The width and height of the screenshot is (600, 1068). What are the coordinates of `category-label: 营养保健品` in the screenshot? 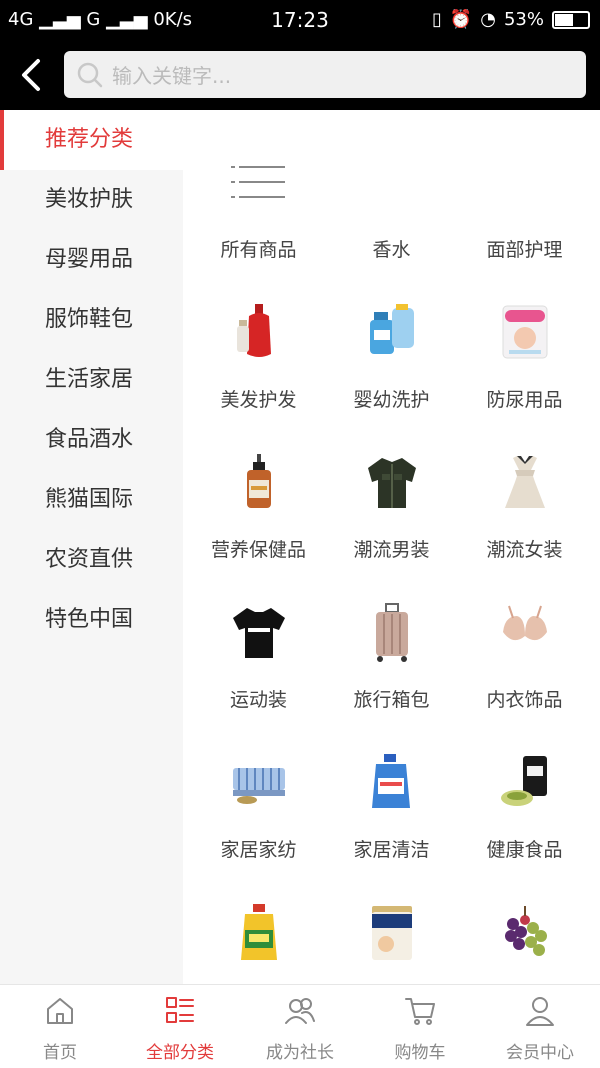 It's located at (258, 550).